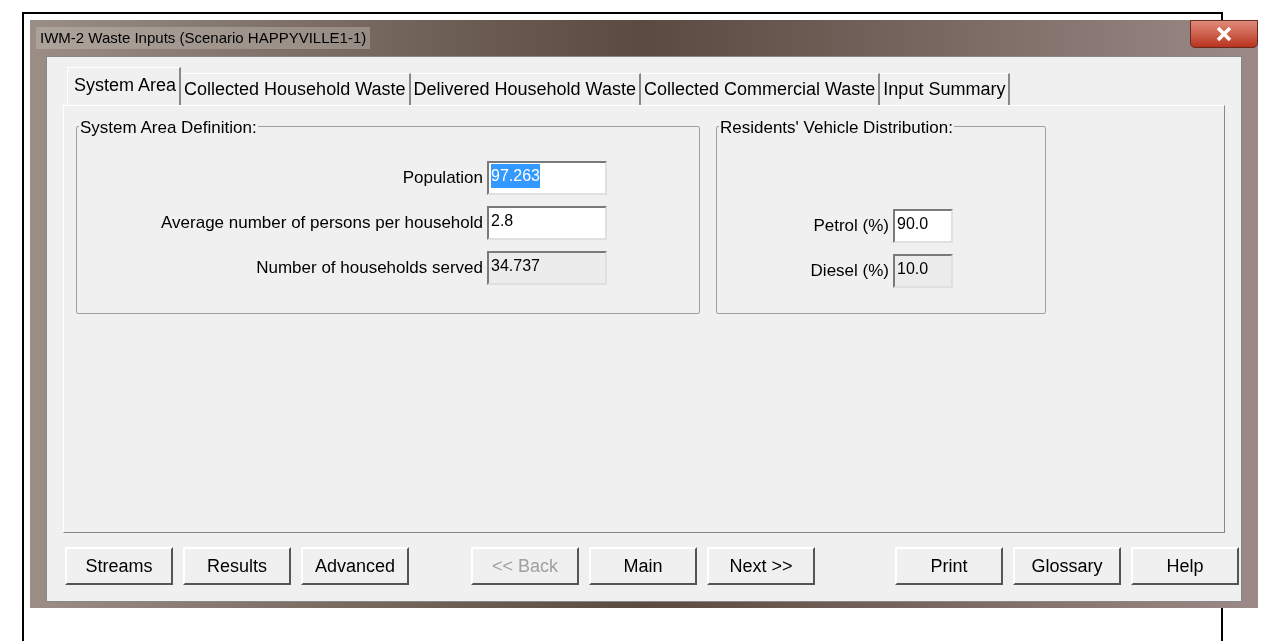 The image size is (1262, 641). I want to click on dialog-button: Glossary, so click(1067, 566).